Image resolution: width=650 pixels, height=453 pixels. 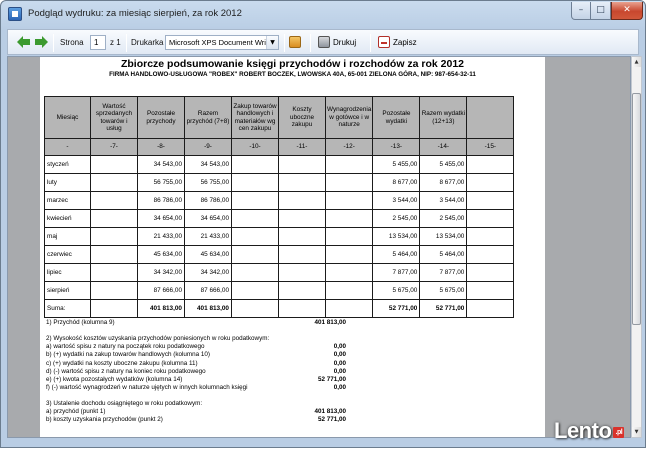 I want to click on watermark-badge: .pl, so click(x=619, y=432).